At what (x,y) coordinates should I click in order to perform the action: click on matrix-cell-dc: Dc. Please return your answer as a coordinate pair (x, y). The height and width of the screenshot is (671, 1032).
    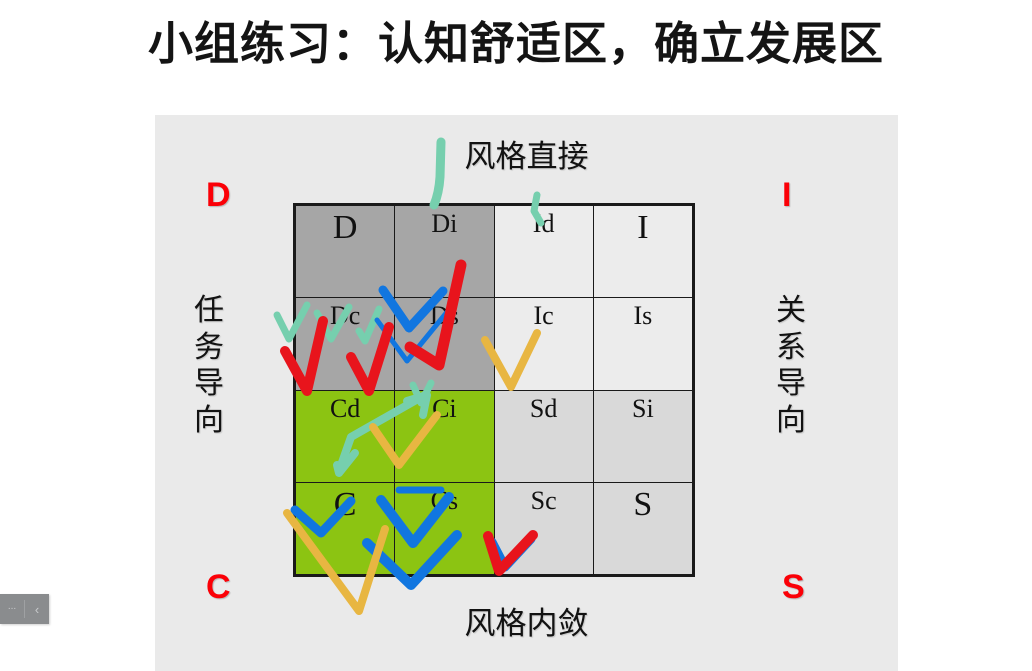
    Looking at the image, I should click on (345, 344).